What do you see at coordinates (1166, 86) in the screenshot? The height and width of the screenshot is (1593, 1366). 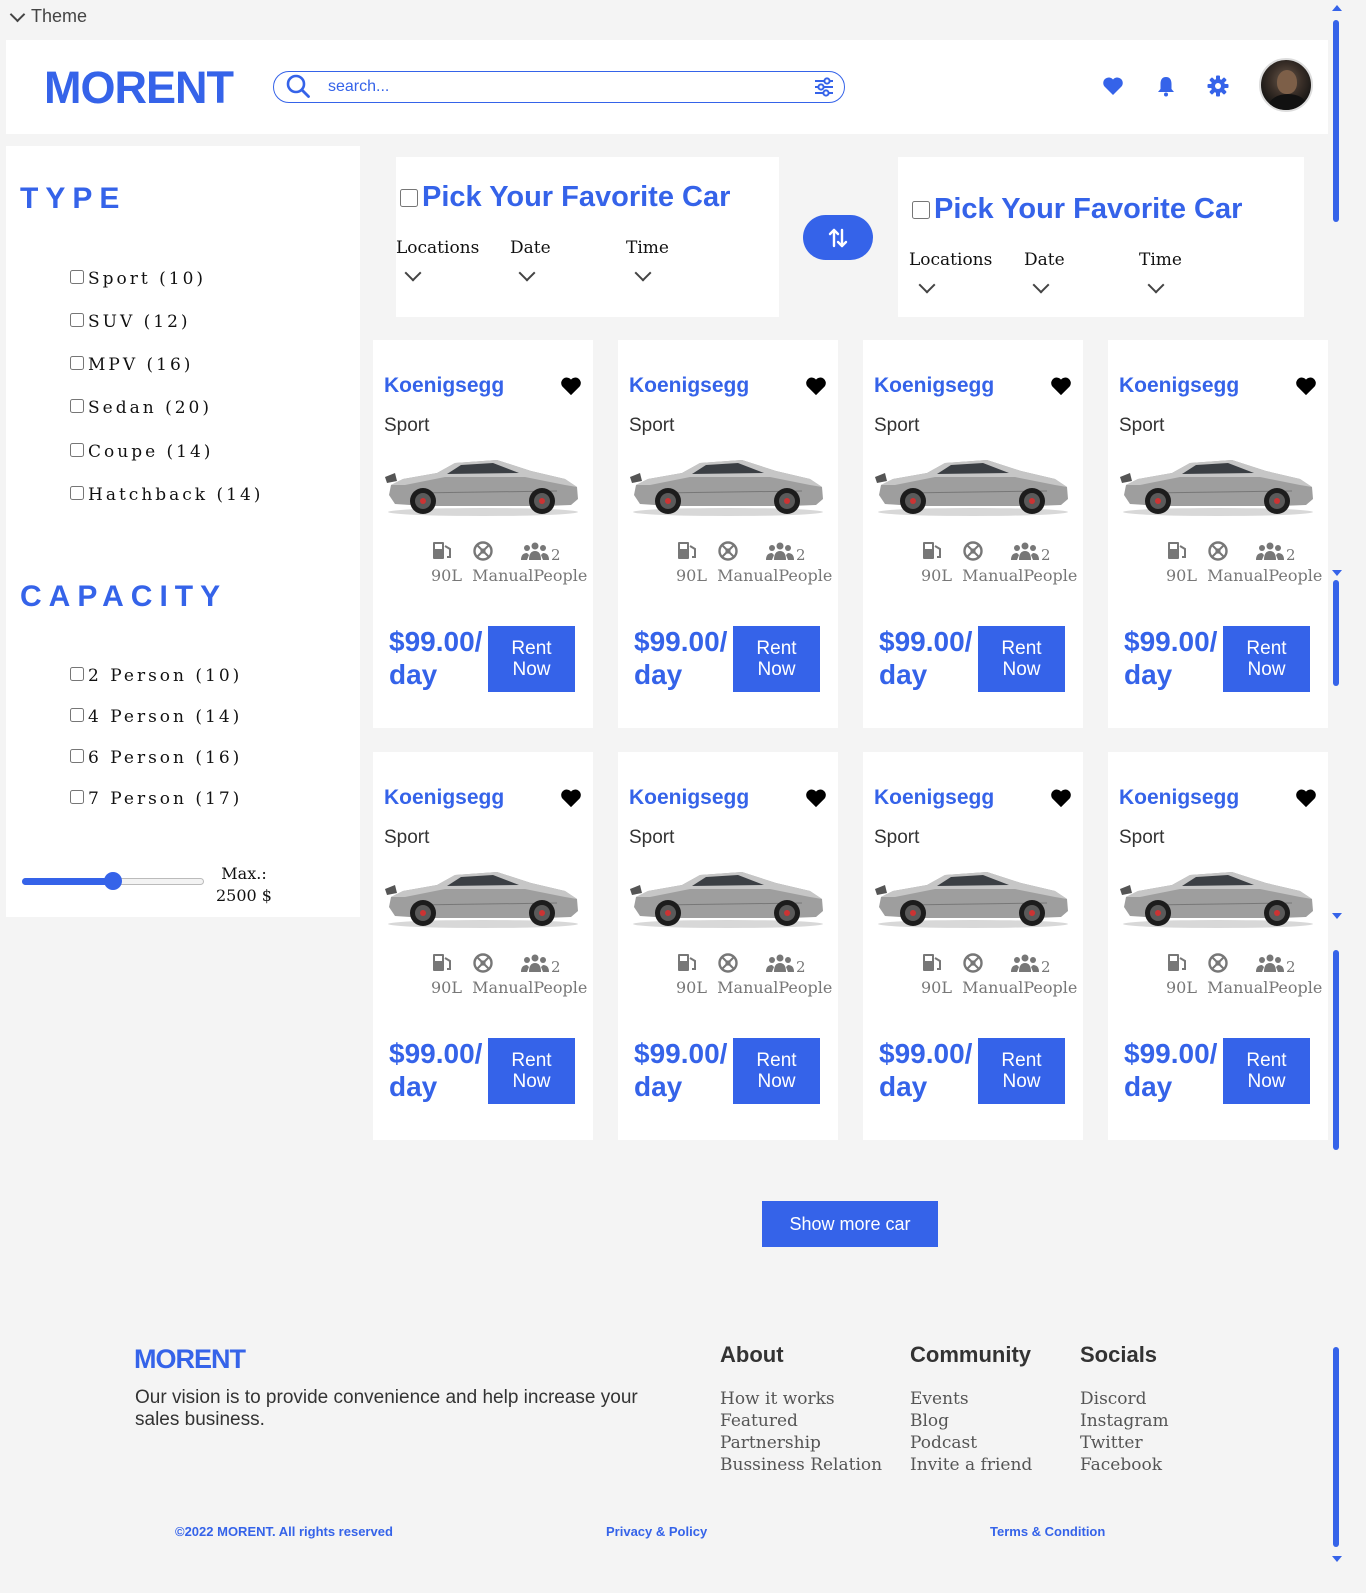 I see `bell-icon` at bounding box center [1166, 86].